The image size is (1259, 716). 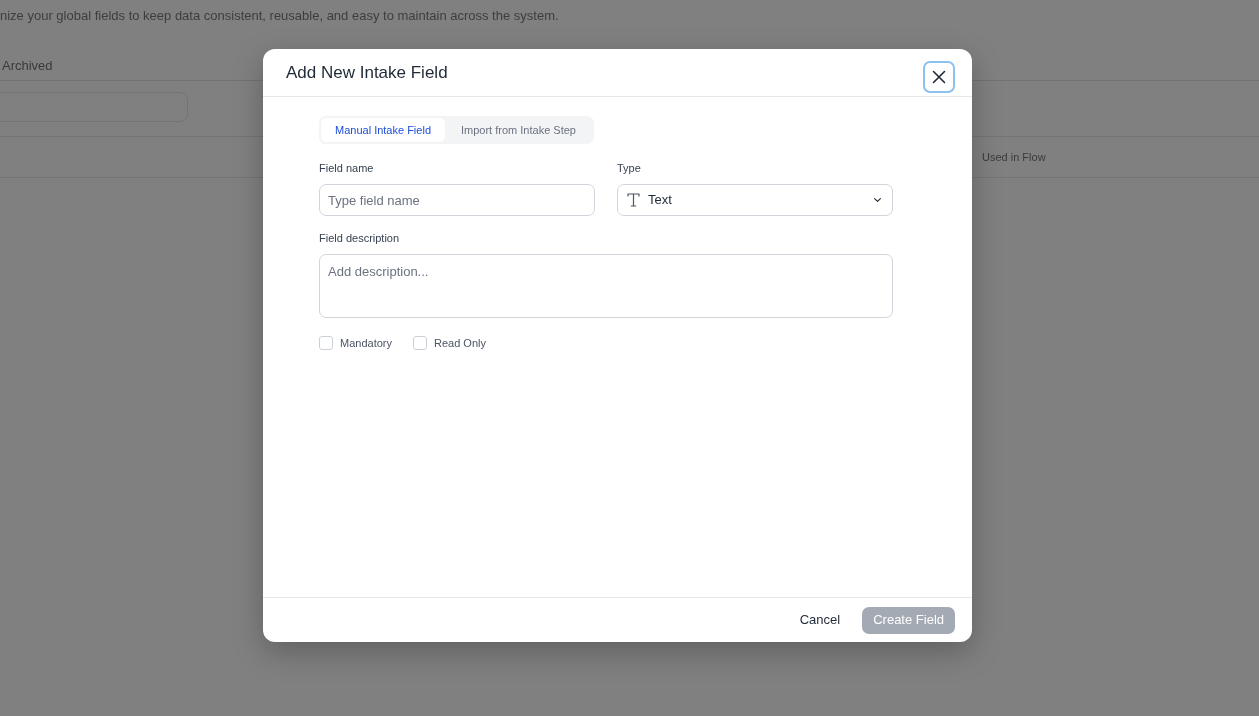 What do you see at coordinates (633, 200) in the screenshot?
I see `text-type-icon` at bounding box center [633, 200].